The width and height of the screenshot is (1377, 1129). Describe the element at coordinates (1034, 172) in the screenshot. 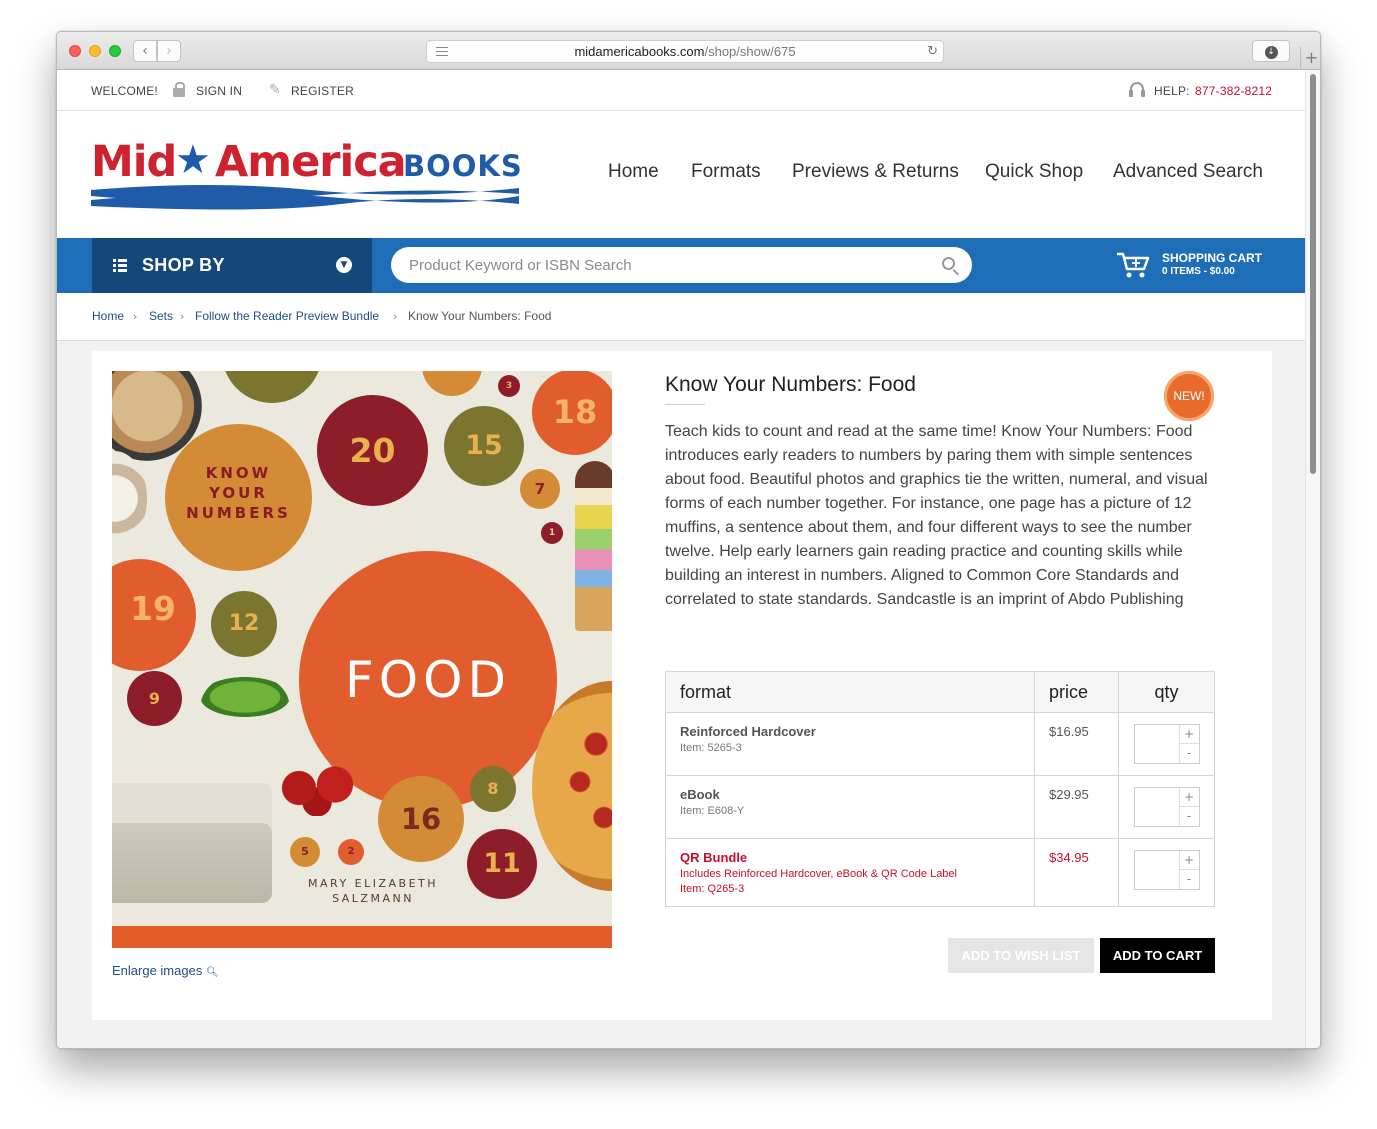

I see `nav-quick-shop: Quick Shop` at that location.